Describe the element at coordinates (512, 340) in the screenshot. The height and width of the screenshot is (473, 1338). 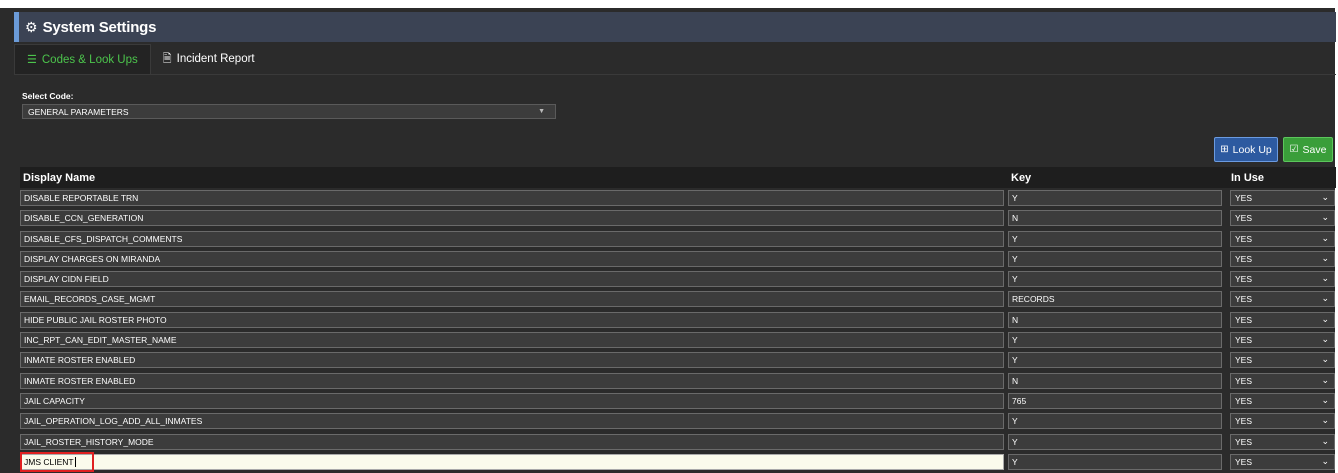
I see `display-name-input: INC_RPT_CAN_EDIT_MASTER_NAME` at that location.